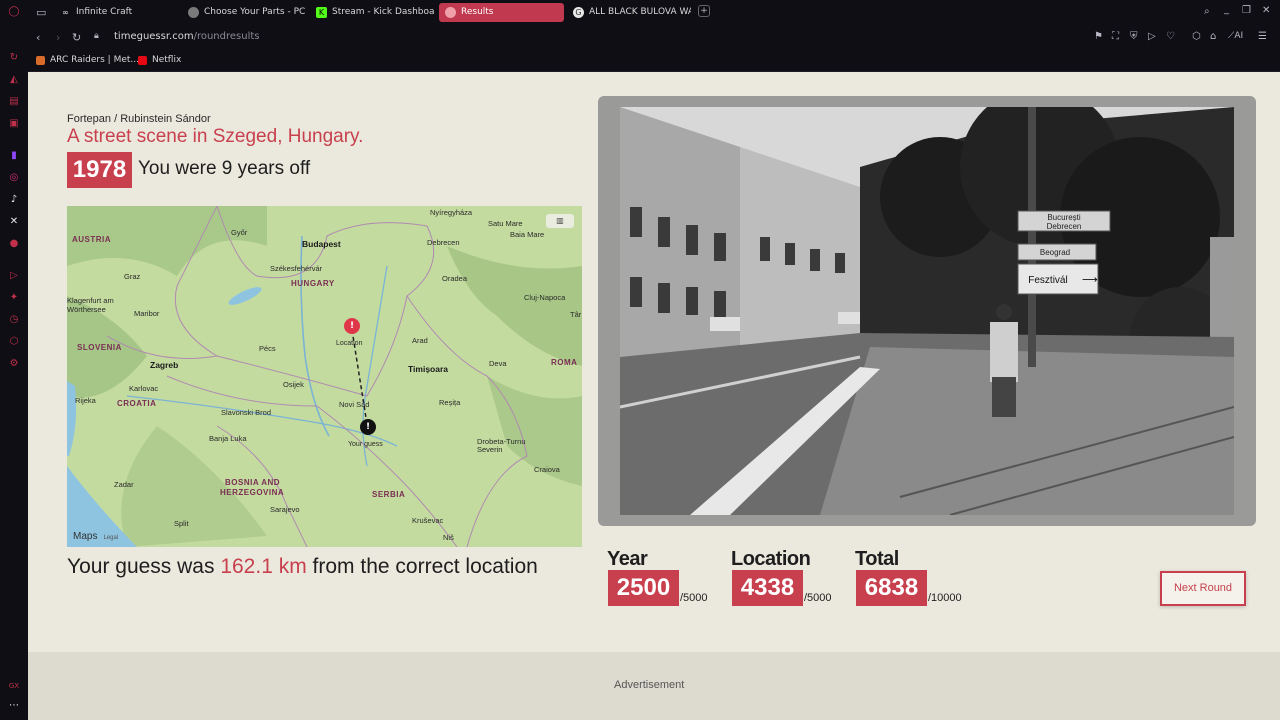 Image resolution: width=1280 pixels, height=720 pixels. I want to click on map-label-pecs: Pécs, so click(267, 348).